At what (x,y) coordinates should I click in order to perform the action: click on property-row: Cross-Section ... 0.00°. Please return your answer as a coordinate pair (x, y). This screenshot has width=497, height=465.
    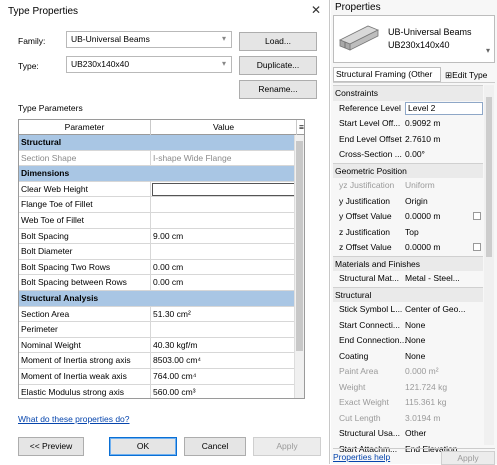
    Looking at the image, I should click on (408, 155).